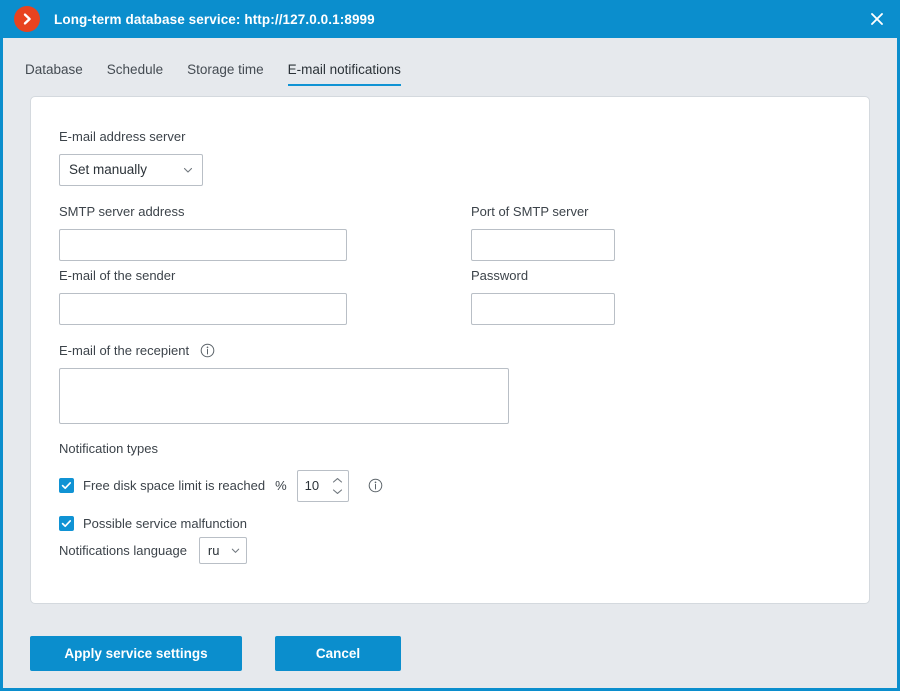 This screenshot has width=900, height=691. I want to click on smtp-server-address-input, so click(203, 244).